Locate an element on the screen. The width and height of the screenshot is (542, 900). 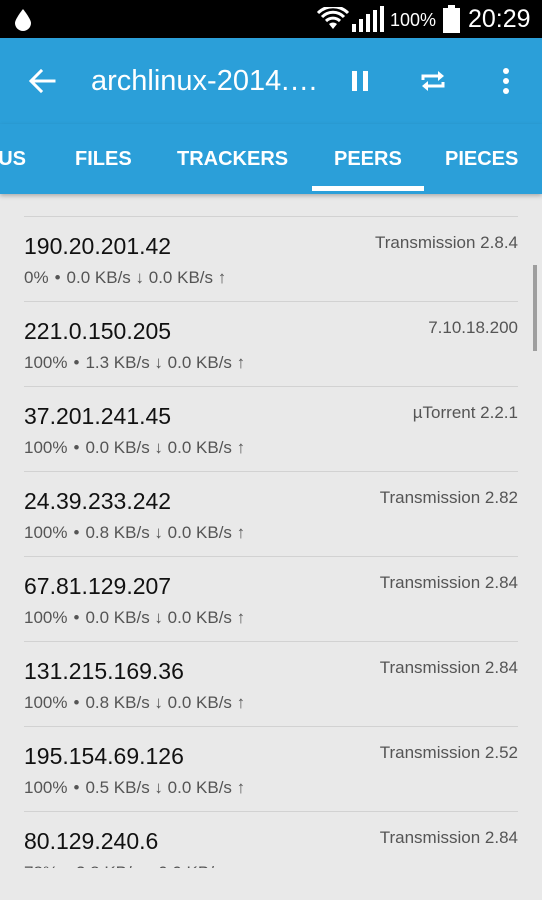
list-bottom-edge is located at coordinates (271, 884).